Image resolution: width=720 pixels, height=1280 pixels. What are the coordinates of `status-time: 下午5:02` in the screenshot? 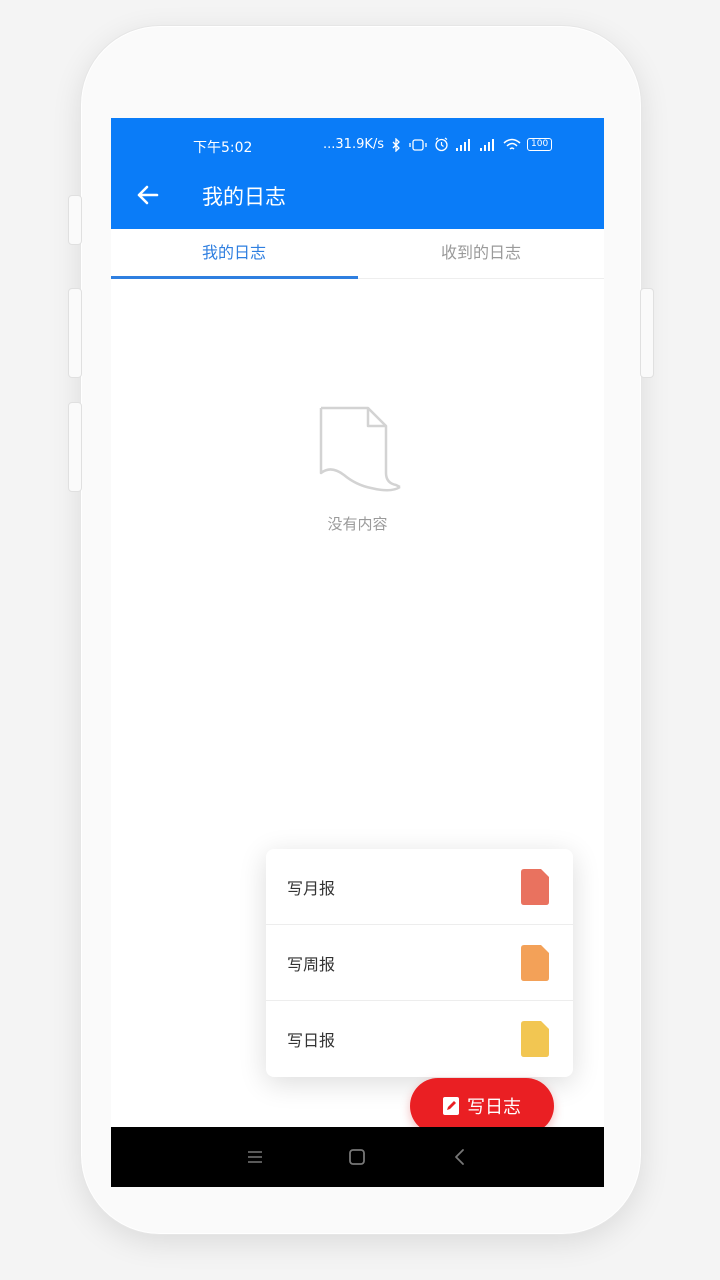 It's located at (223, 148).